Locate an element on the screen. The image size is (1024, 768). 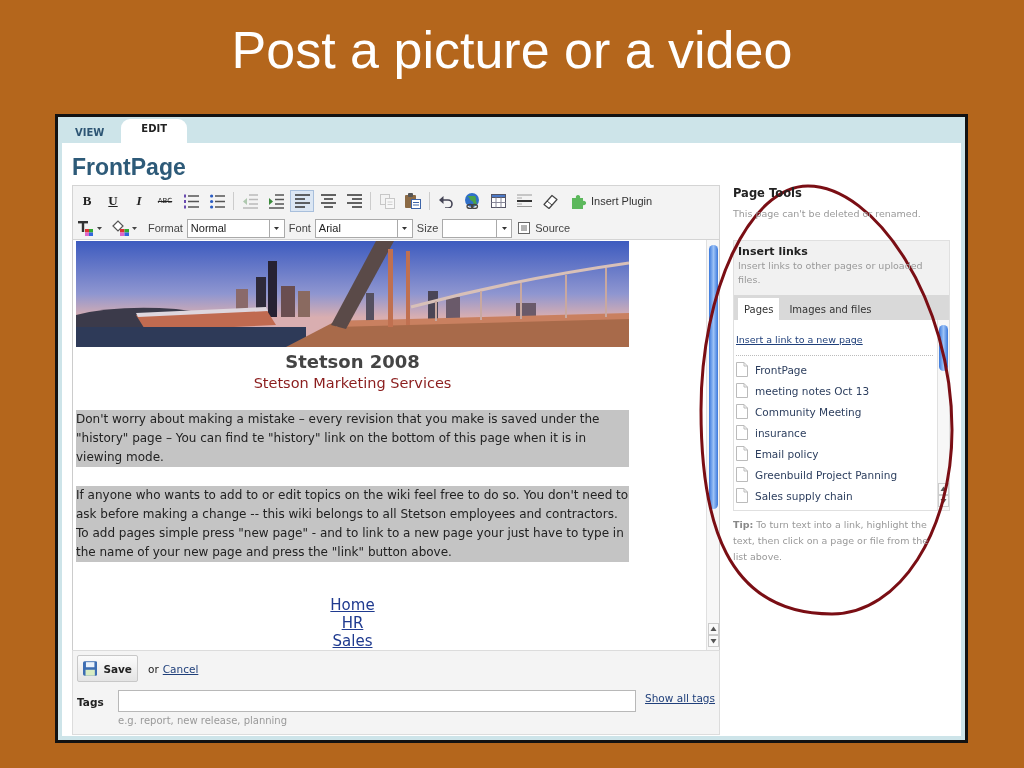
dropdown-field is located at coordinates (477, 228).